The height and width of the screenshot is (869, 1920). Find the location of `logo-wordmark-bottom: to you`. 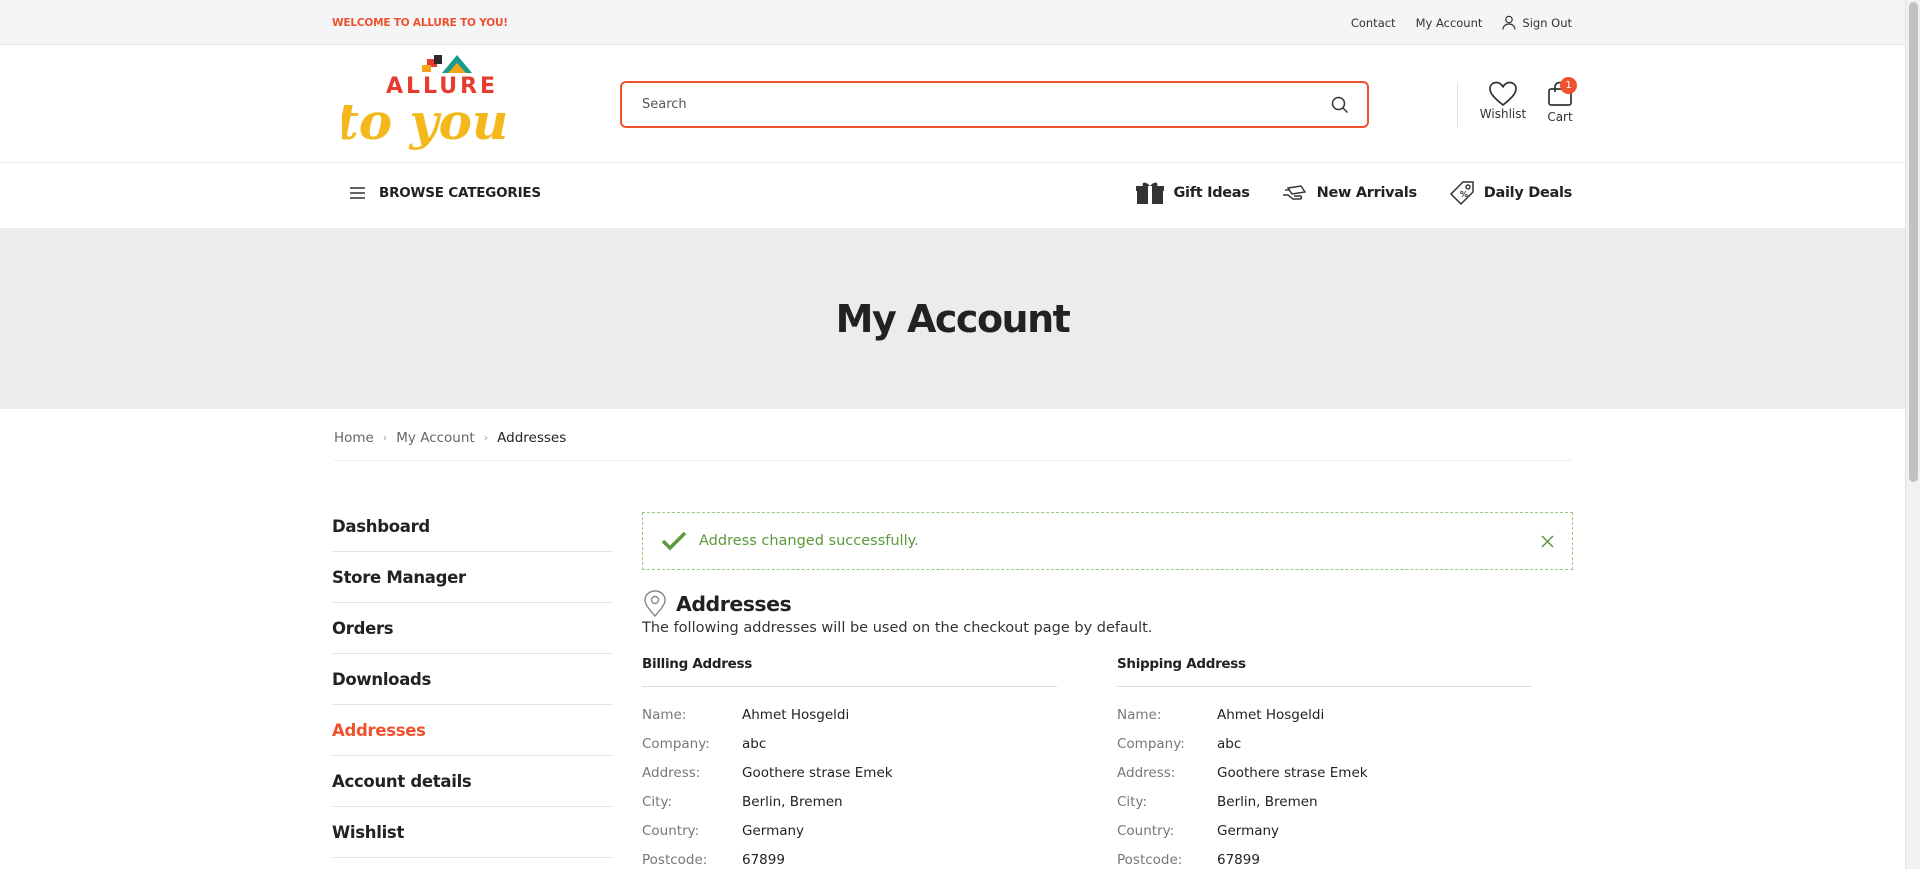

logo-wordmark-bottom: to you is located at coordinates (425, 121).